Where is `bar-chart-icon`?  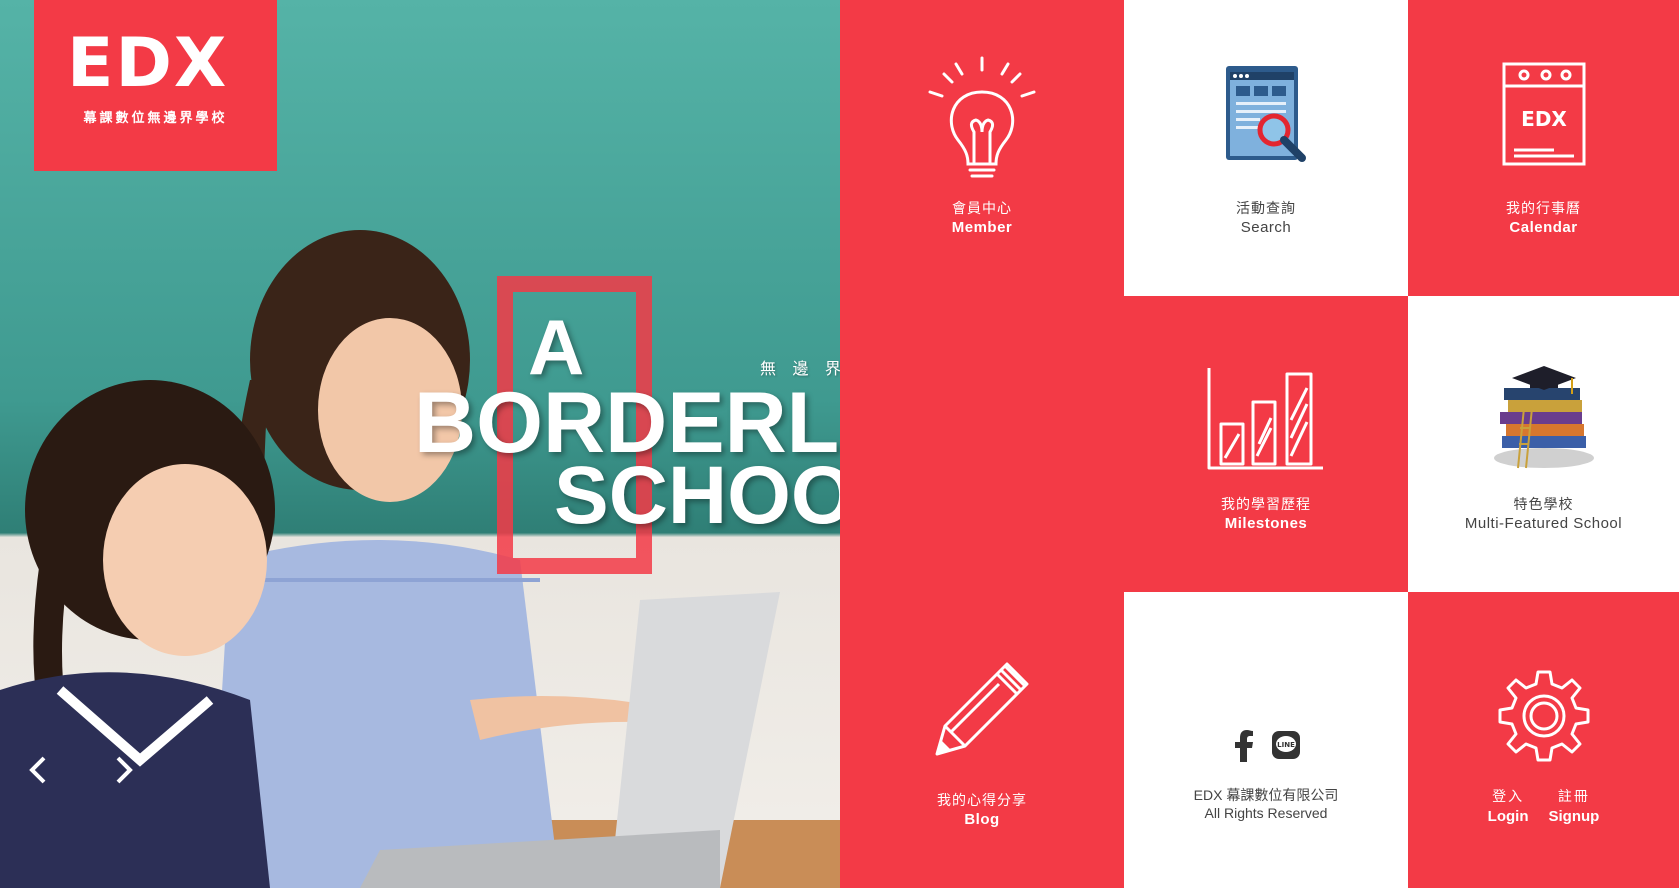 bar-chart-icon is located at coordinates (1265, 419).